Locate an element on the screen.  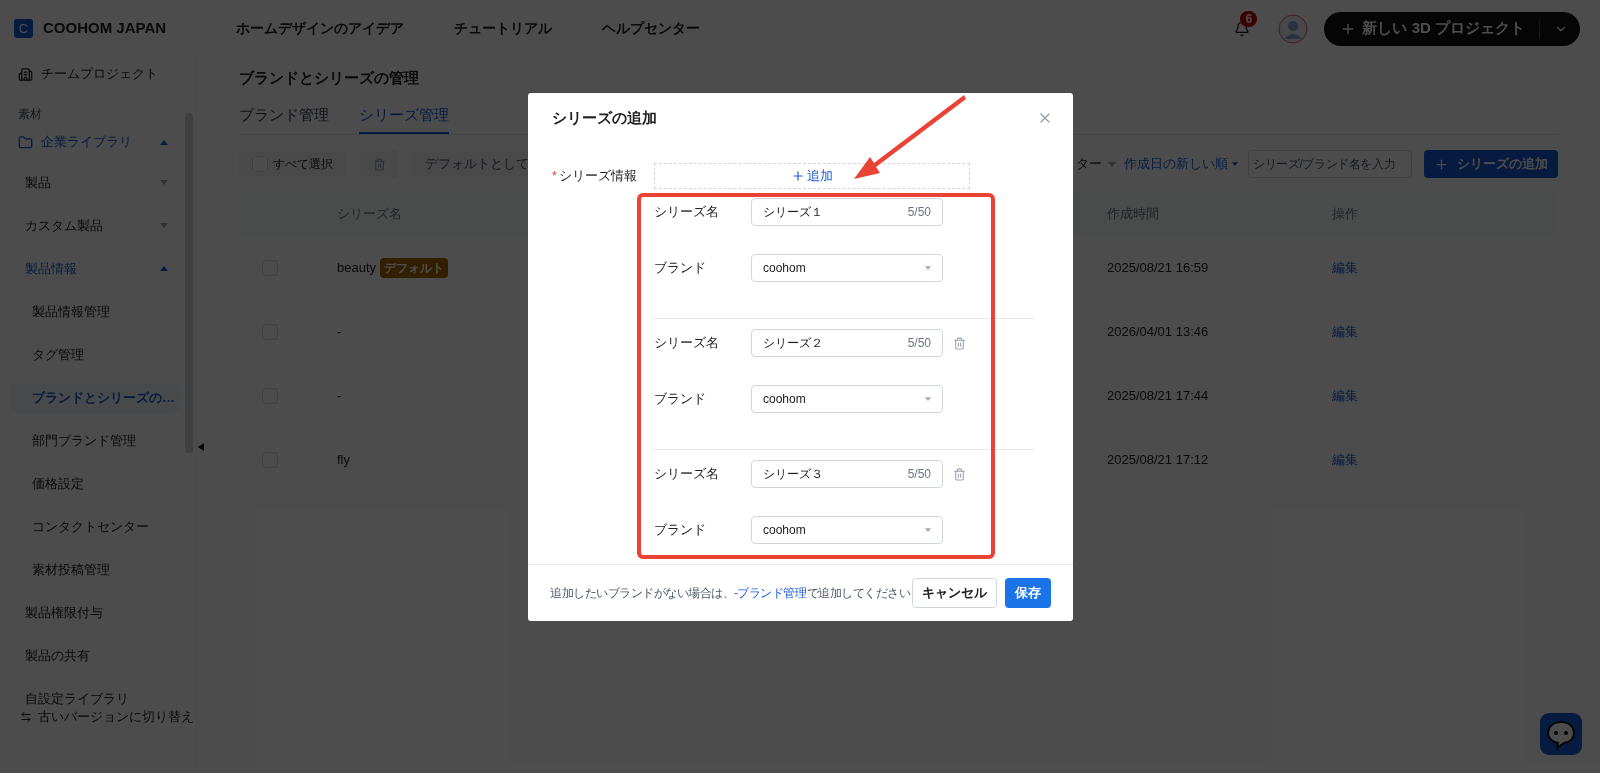
page-title: ブランドとシリーズの管理 is located at coordinates (329, 78).